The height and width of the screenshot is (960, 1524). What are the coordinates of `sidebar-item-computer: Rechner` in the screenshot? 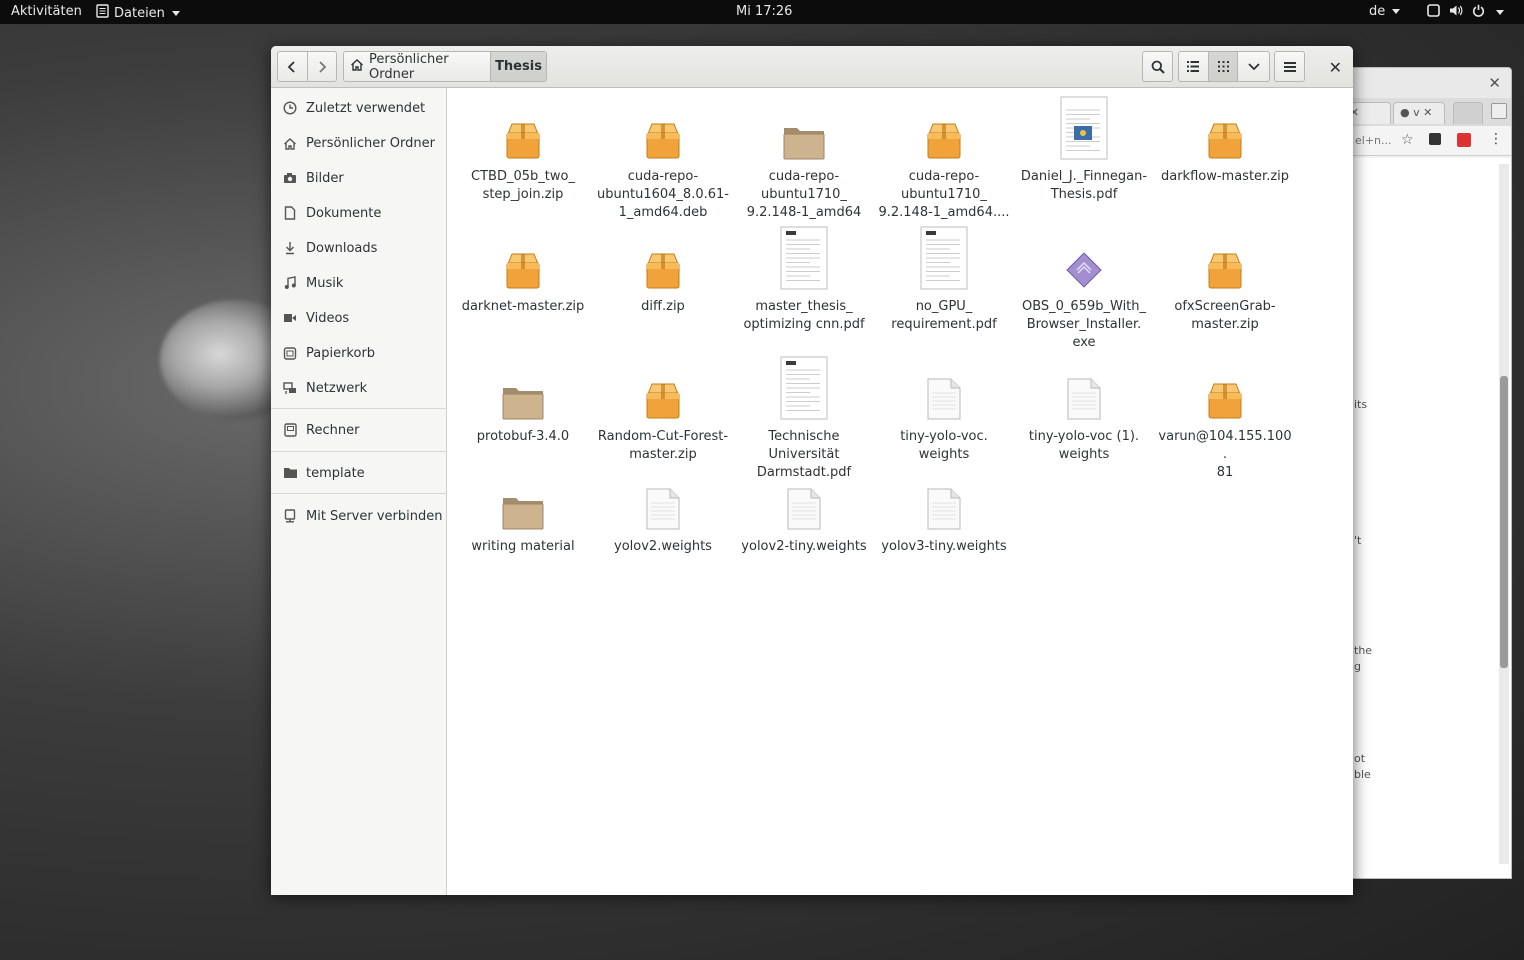 It's located at (359, 430).